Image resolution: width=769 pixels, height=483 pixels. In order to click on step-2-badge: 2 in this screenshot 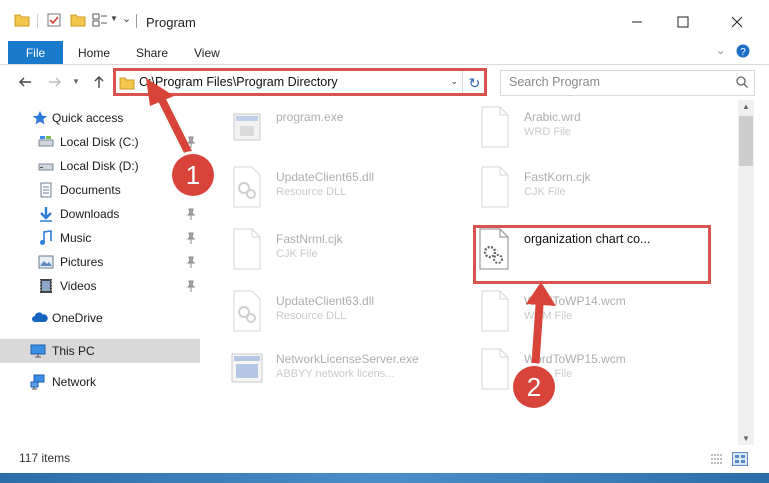, I will do `click(534, 387)`.